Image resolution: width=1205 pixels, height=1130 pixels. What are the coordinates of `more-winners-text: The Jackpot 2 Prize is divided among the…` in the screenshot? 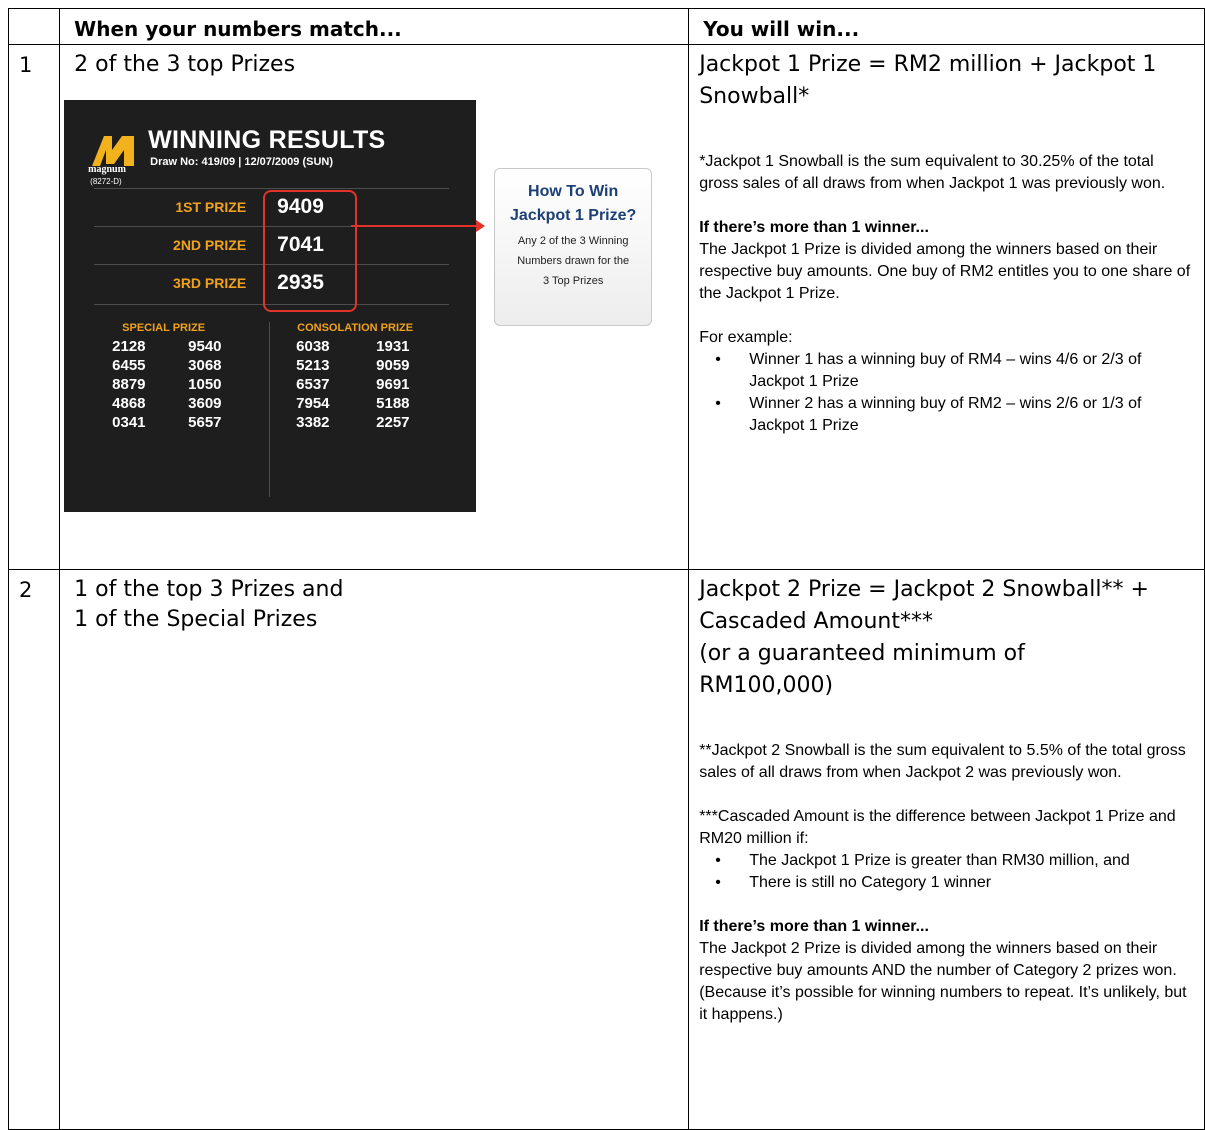 It's located at (943, 981).